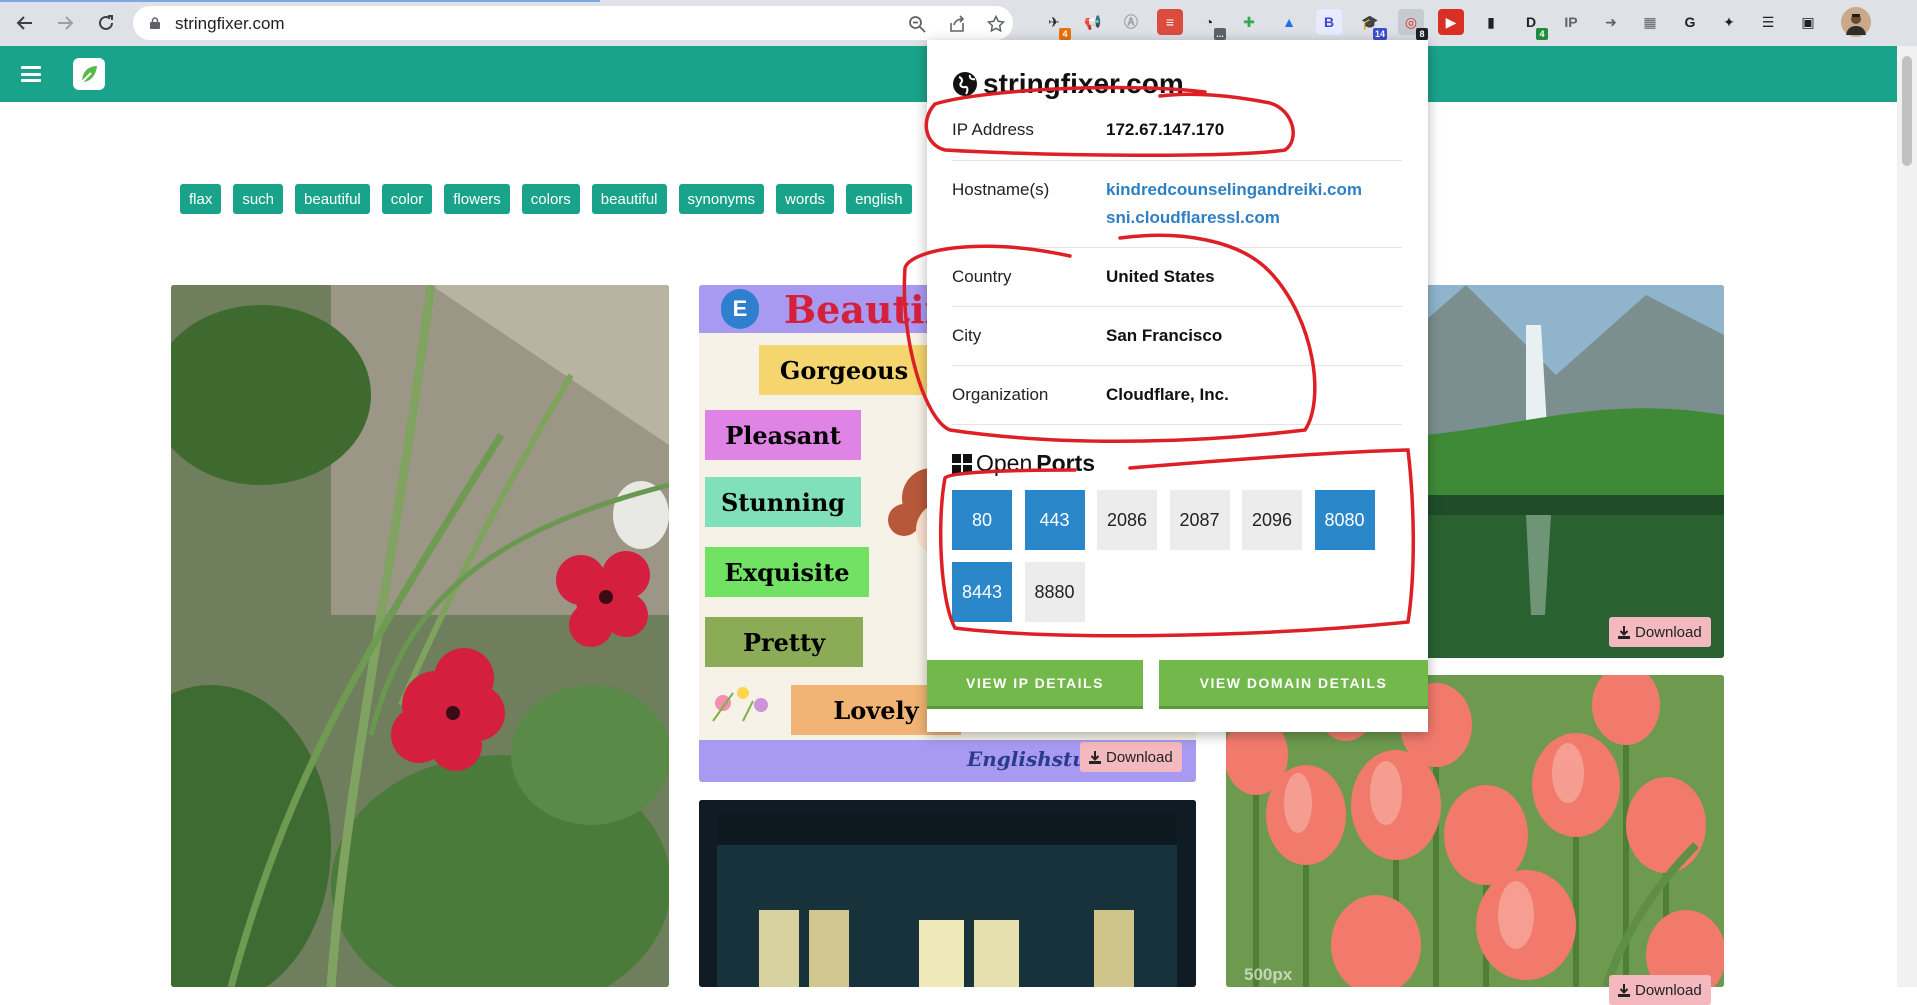  What do you see at coordinates (1056, 24) in the screenshot?
I see `extension-bird-icon: ✈ 4` at bounding box center [1056, 24].